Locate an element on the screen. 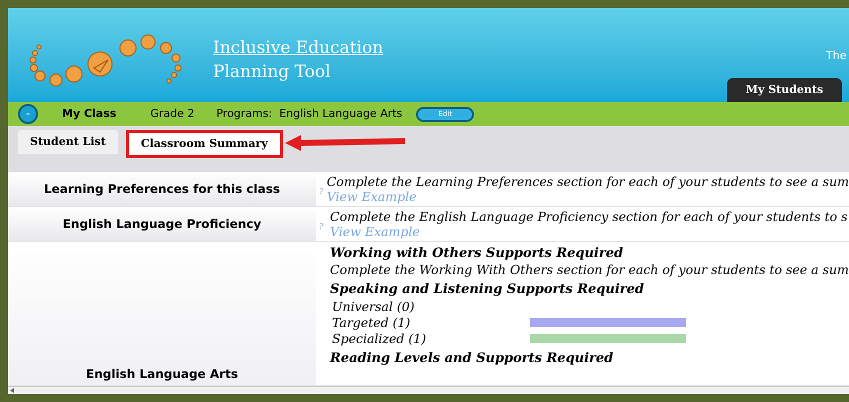  app-title-link: Inclusive Education is located at coordinates (298, 48).